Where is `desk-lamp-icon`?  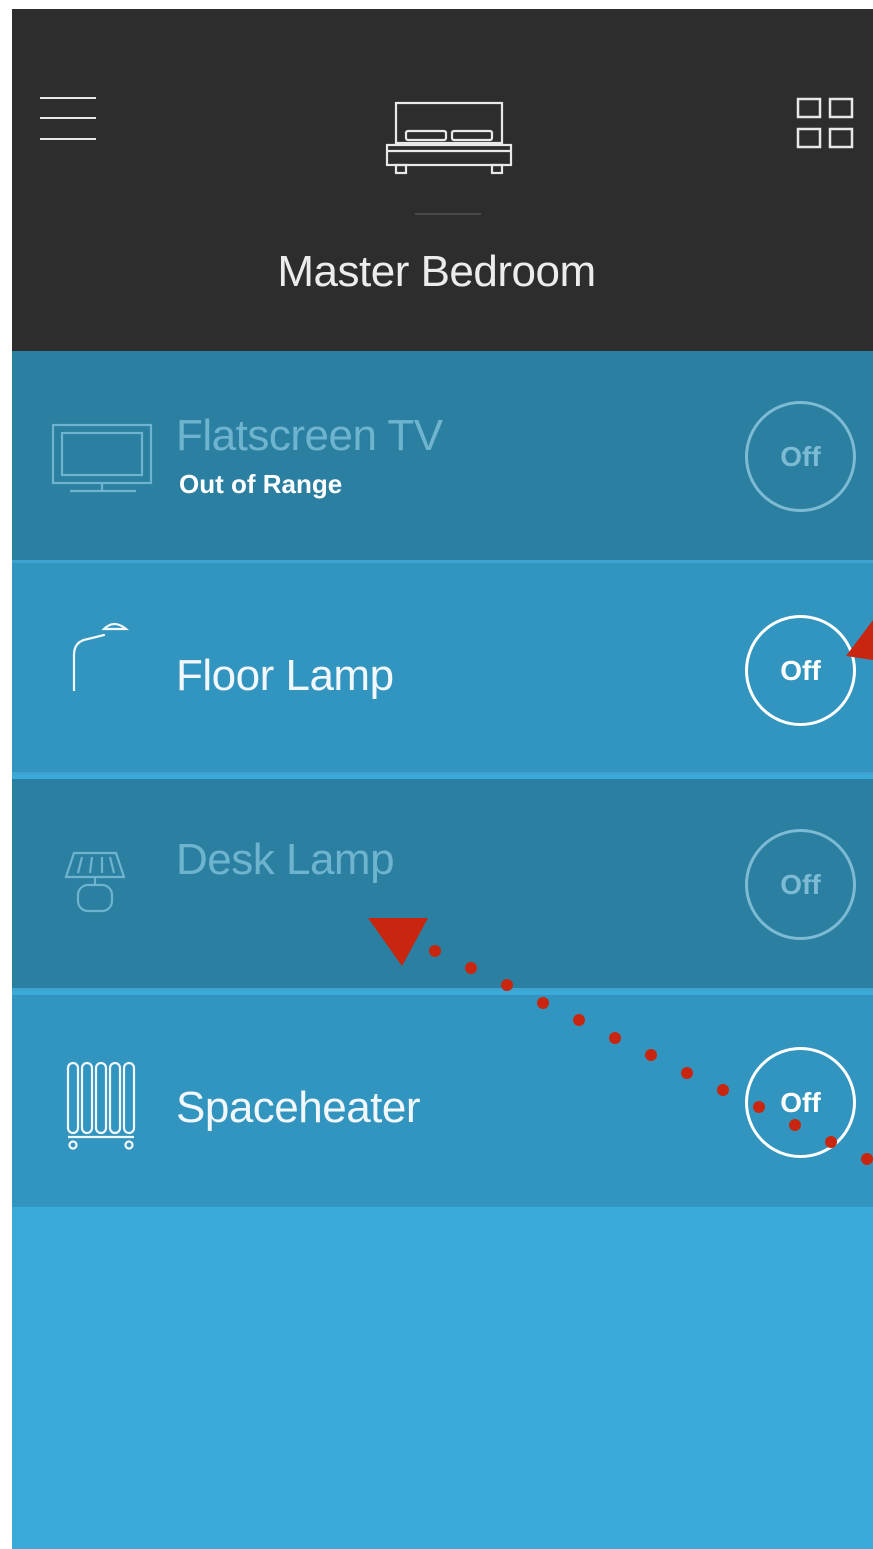
desk-lamp-icon is located at coordinates (95, 882).